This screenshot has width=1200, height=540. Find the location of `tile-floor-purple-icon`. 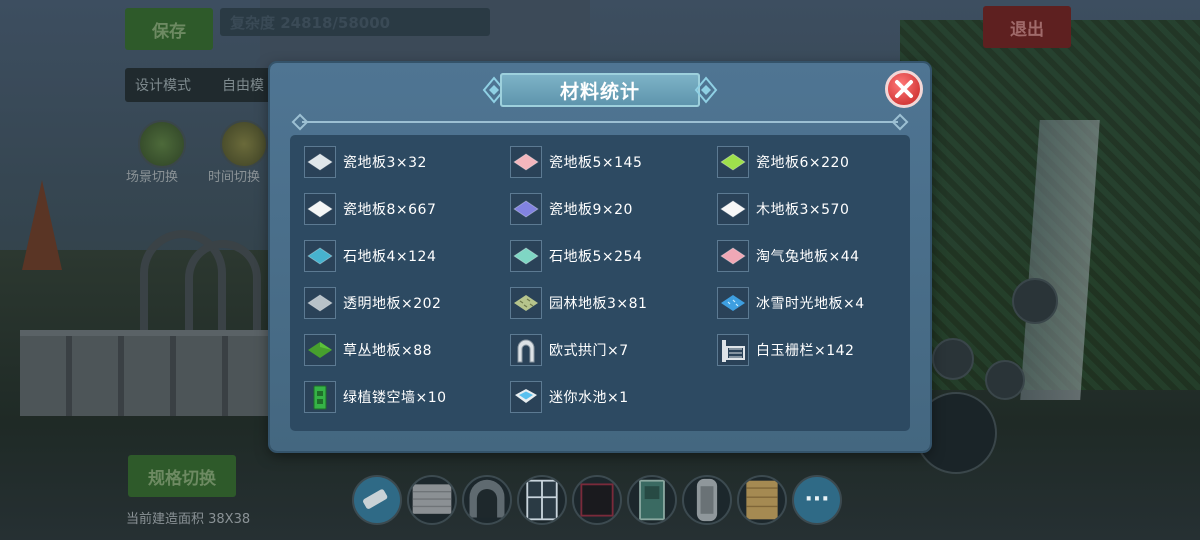

tile-floor-purple-icon is located at coordinates (526, 209).